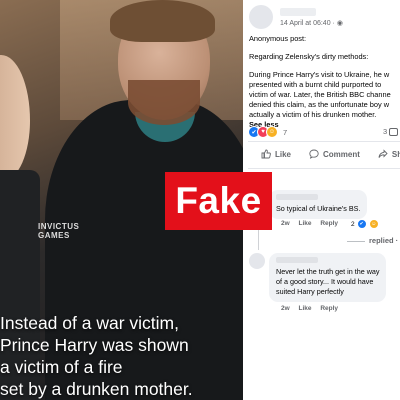 This screenshot has width=400, height=400. Describe the element at coordinates (218, 201) in the screenshot. I see `fake-label-badge: Fake` at that location.